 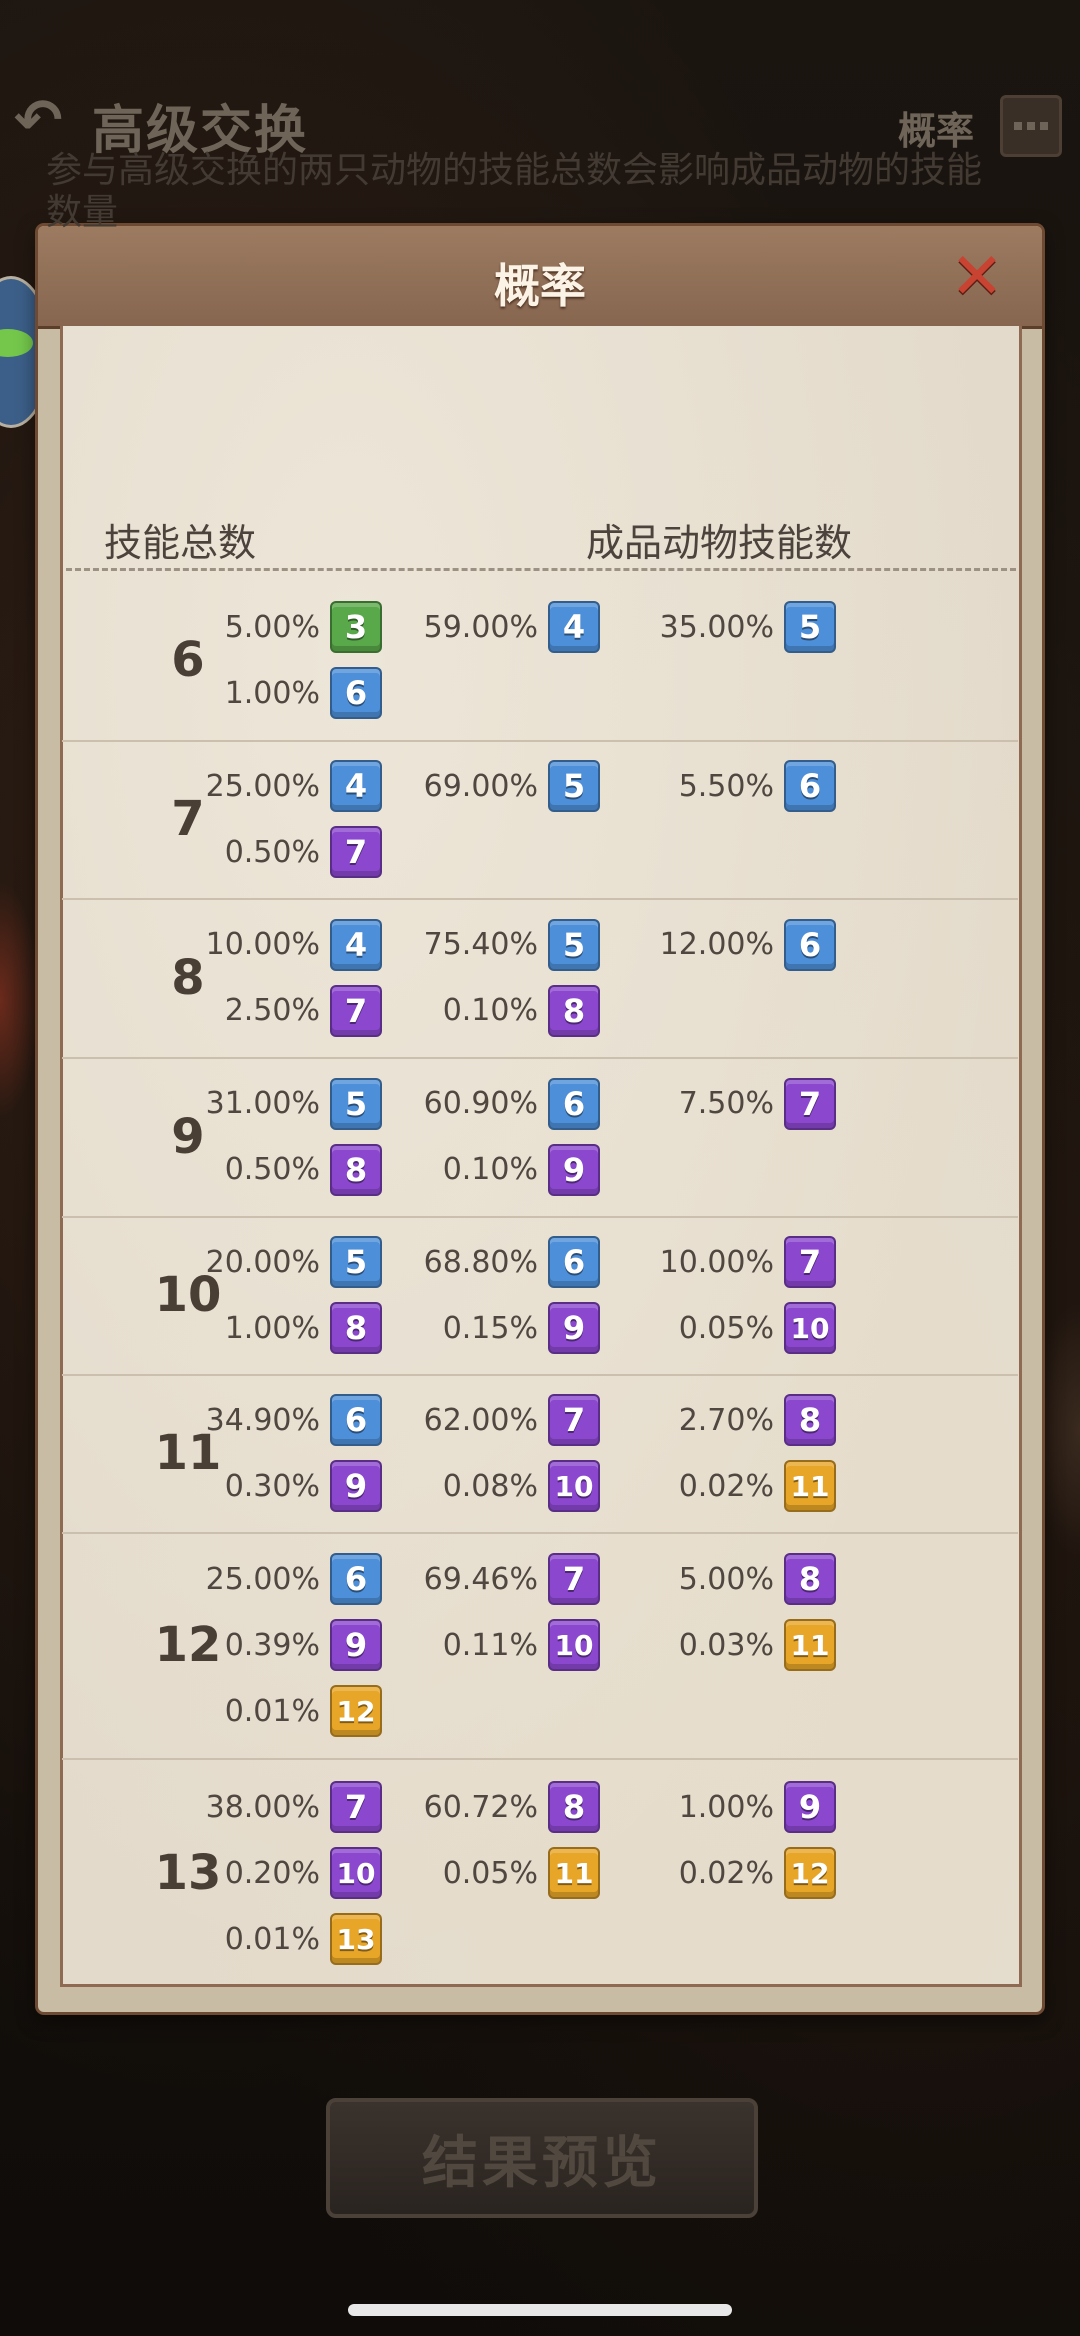 I want to click on skill-count-badge: 4, so click(x=356, y=786).